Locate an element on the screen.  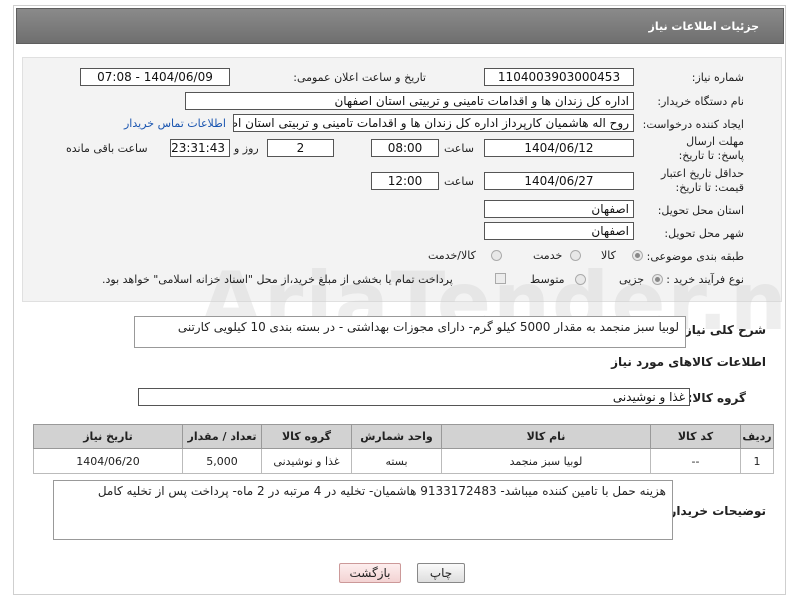
requester-label: ایجاد کننده درخواست: is located at coordinates (693, 124).